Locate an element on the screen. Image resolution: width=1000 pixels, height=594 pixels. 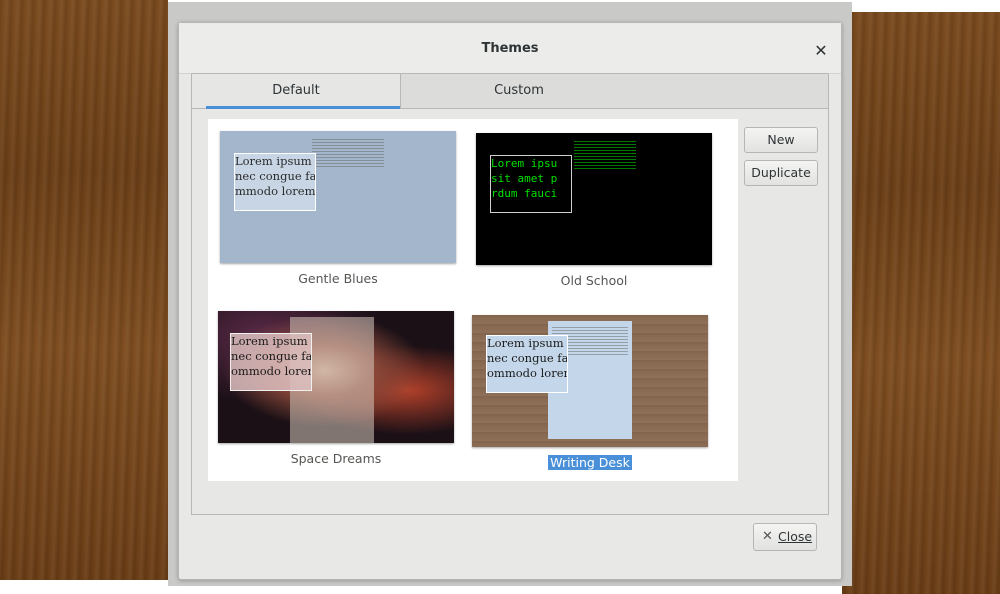
theme-preview-writing-desk: Lorem ipsum nec congue fac ommodo lorem. is located at coordinates (590, 381).